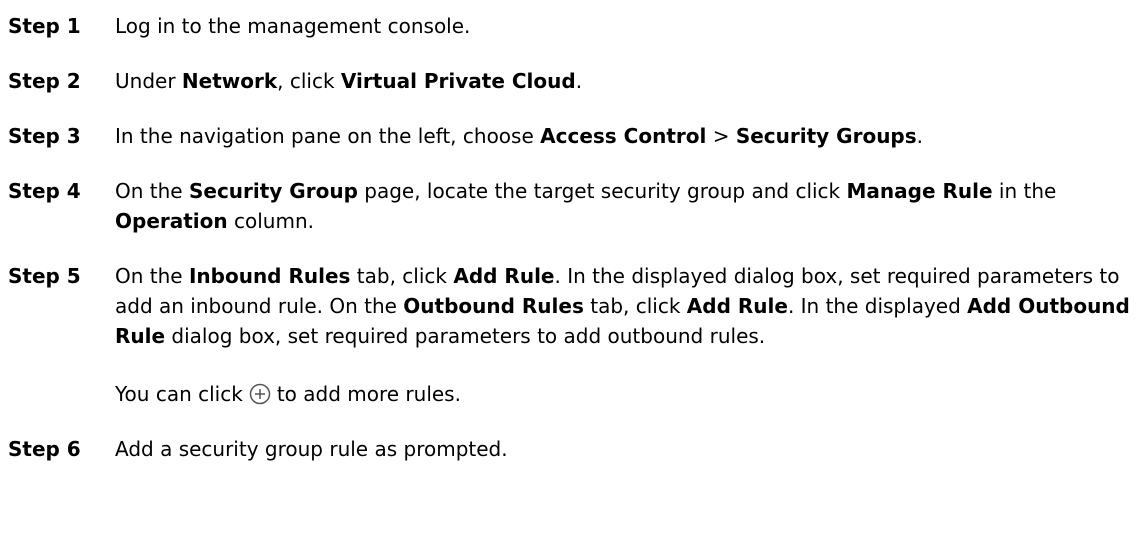  What do you see at coordinates (44, 191) in the screenshot?
I see `step-label: Step 4` at bounding box center [44, 191].